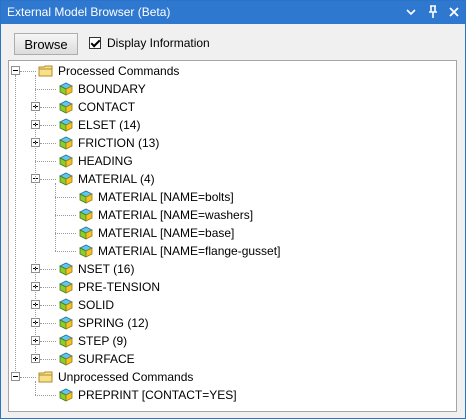 The image size is (466, 419). I want to click on tree-node-command: SOLID, so click(96, 305).